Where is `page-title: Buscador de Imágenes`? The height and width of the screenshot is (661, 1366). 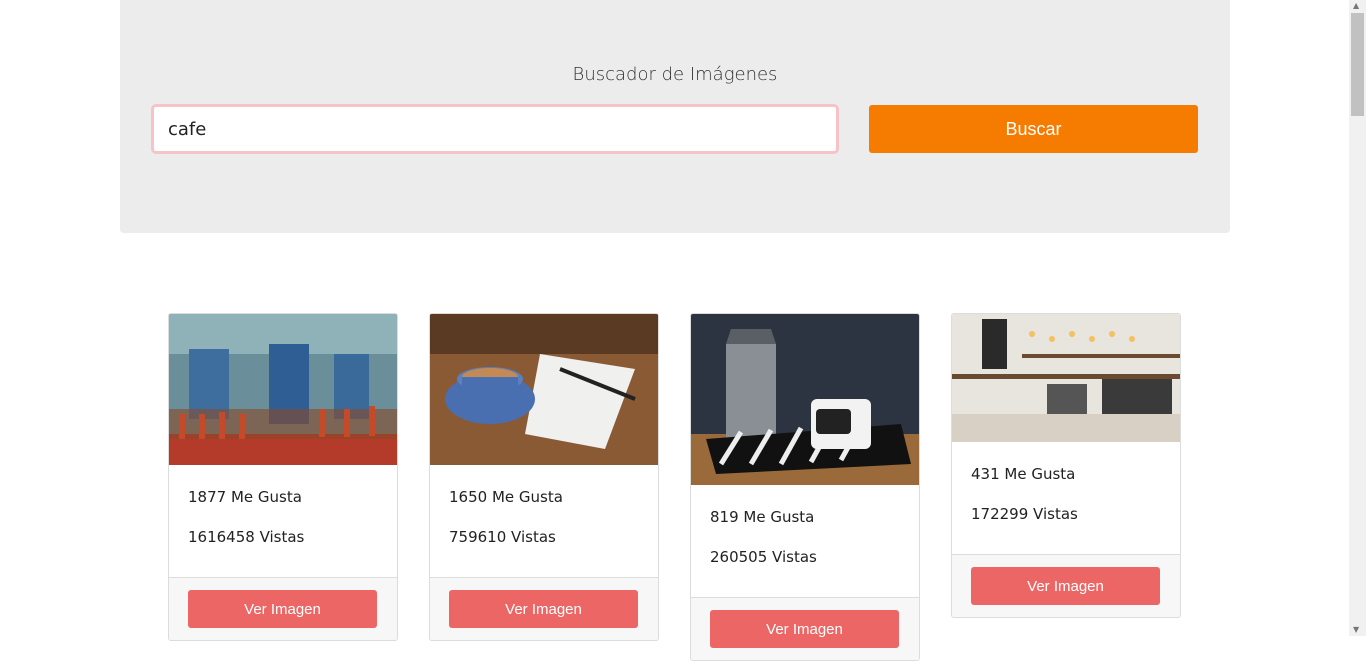
page-title: Buscador de Imágenes is located at coordinates (675, 74).